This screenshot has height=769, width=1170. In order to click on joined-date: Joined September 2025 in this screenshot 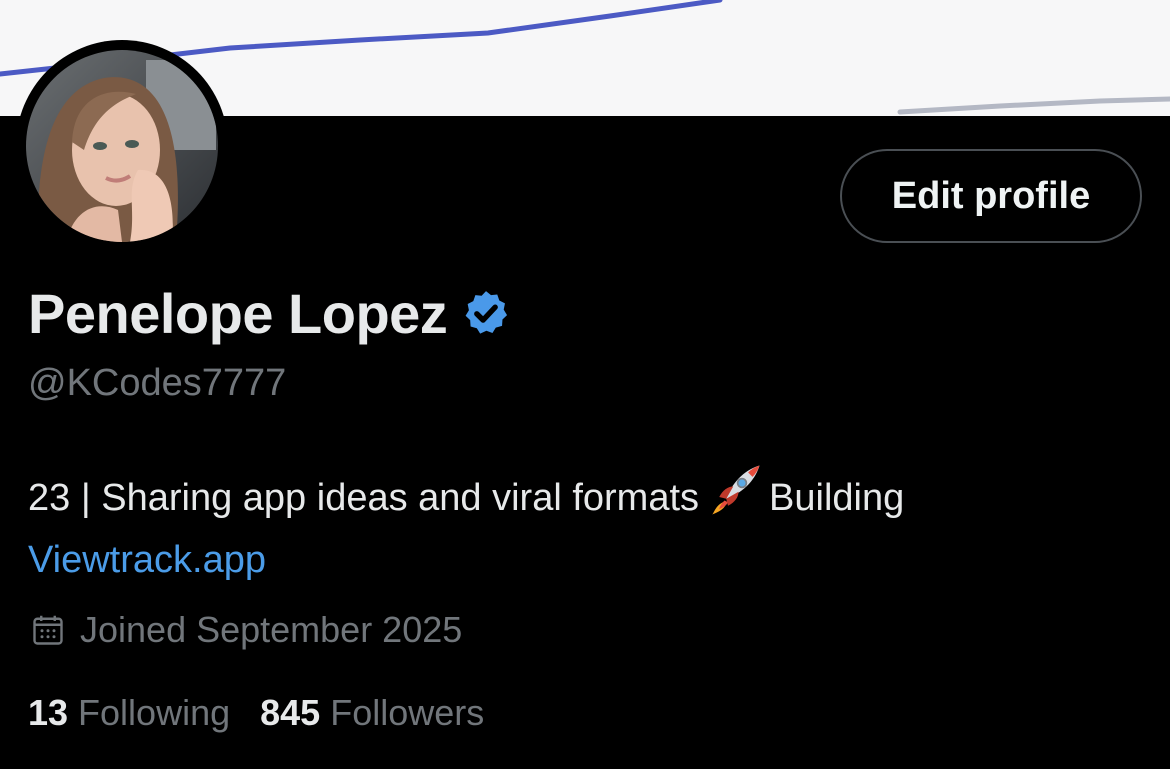, I will do `click(246, 630)`.